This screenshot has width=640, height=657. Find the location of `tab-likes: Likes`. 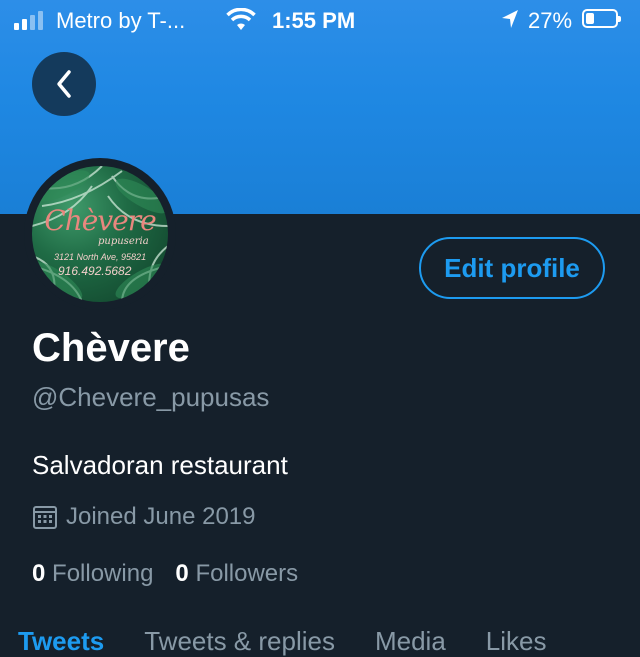

tab-likes: Likes is located at coordinates (516, 641).